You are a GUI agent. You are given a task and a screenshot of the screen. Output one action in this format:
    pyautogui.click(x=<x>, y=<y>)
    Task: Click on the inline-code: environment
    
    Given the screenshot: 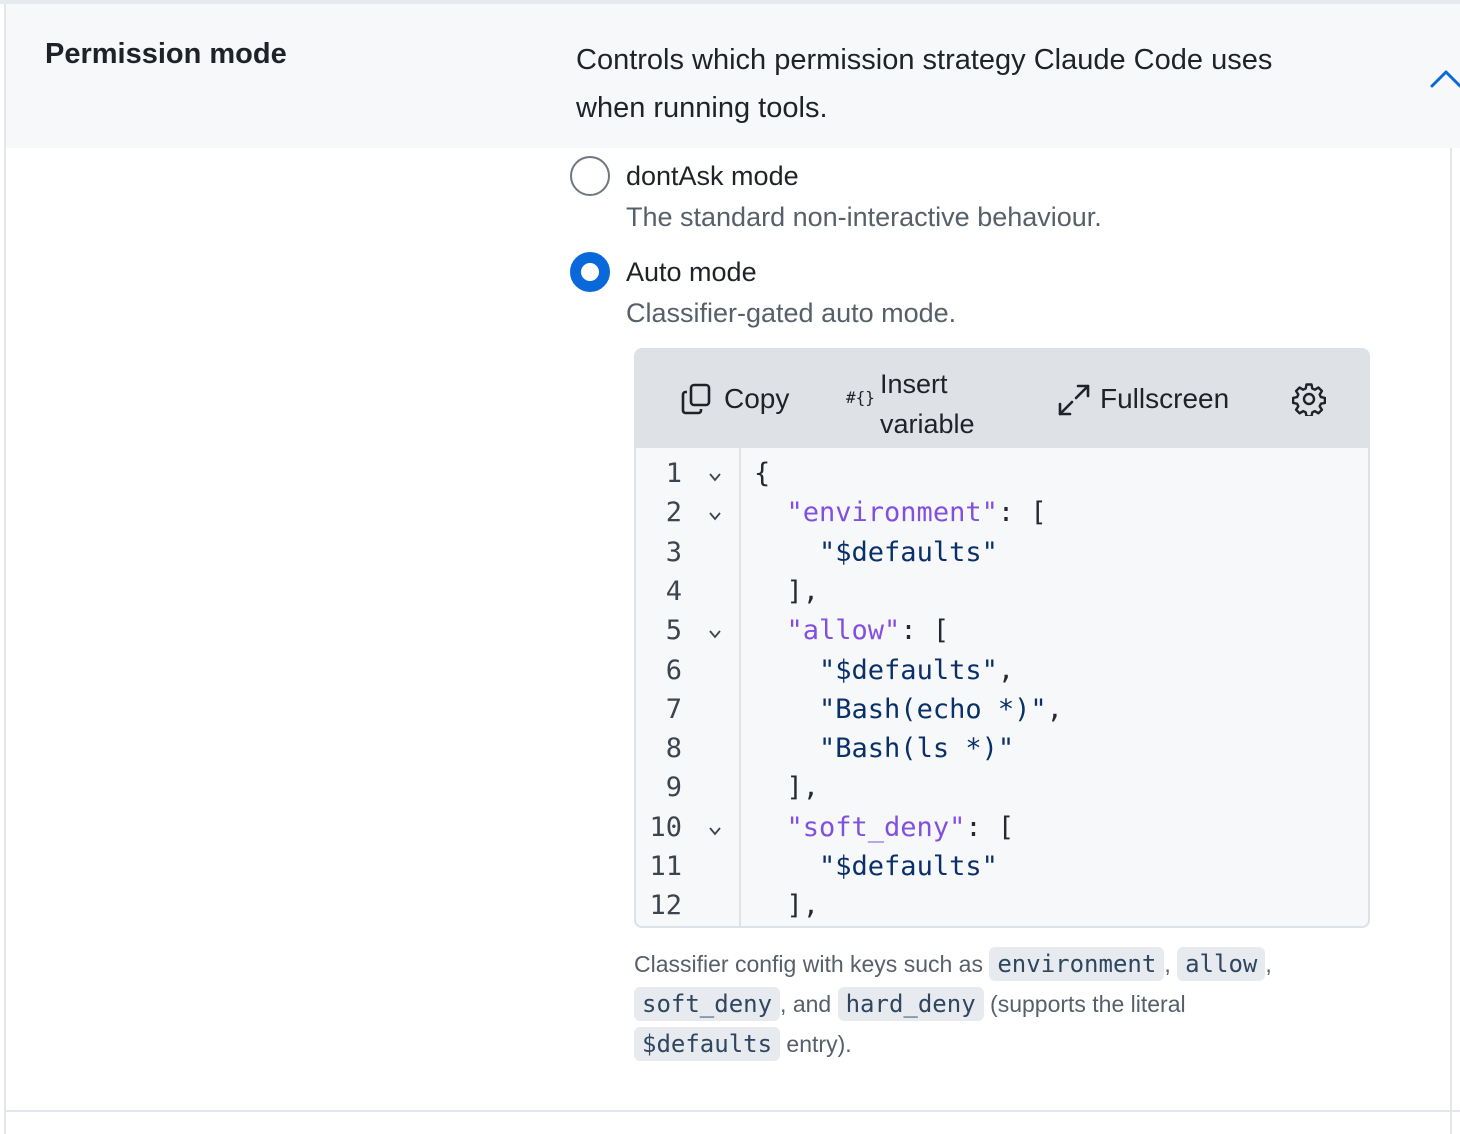 What is the action you would take?
    pyautogui.click(x=1077, y=964)
    